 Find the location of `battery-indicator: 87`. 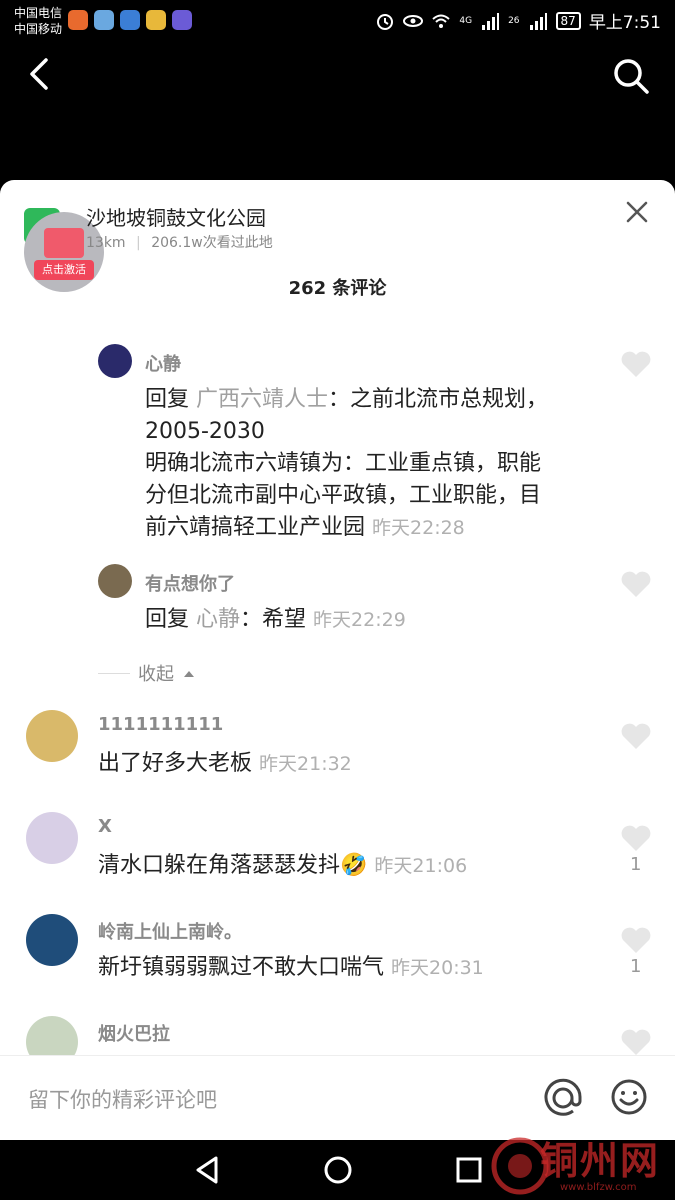

battery-indicator: 87 is located at coordinates (568, 20).